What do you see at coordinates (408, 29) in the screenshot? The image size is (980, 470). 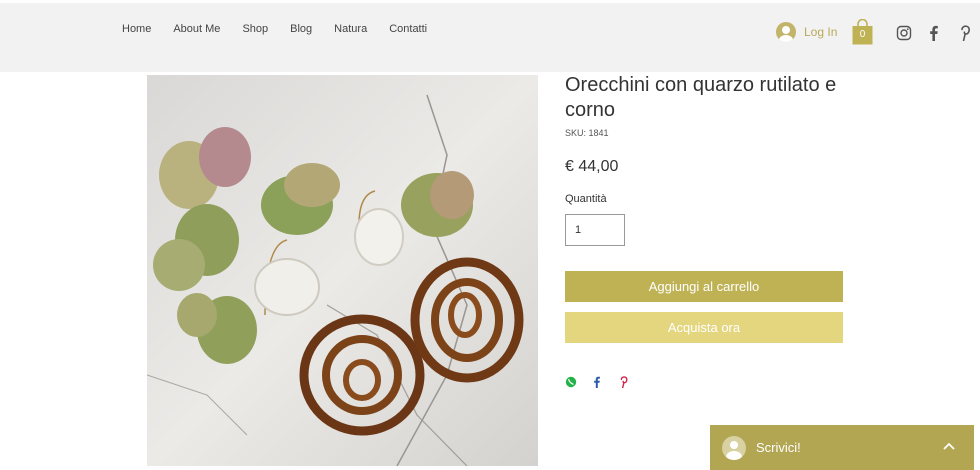 I see `nav-contatti: Contatti` at bounding box center [408, 29].